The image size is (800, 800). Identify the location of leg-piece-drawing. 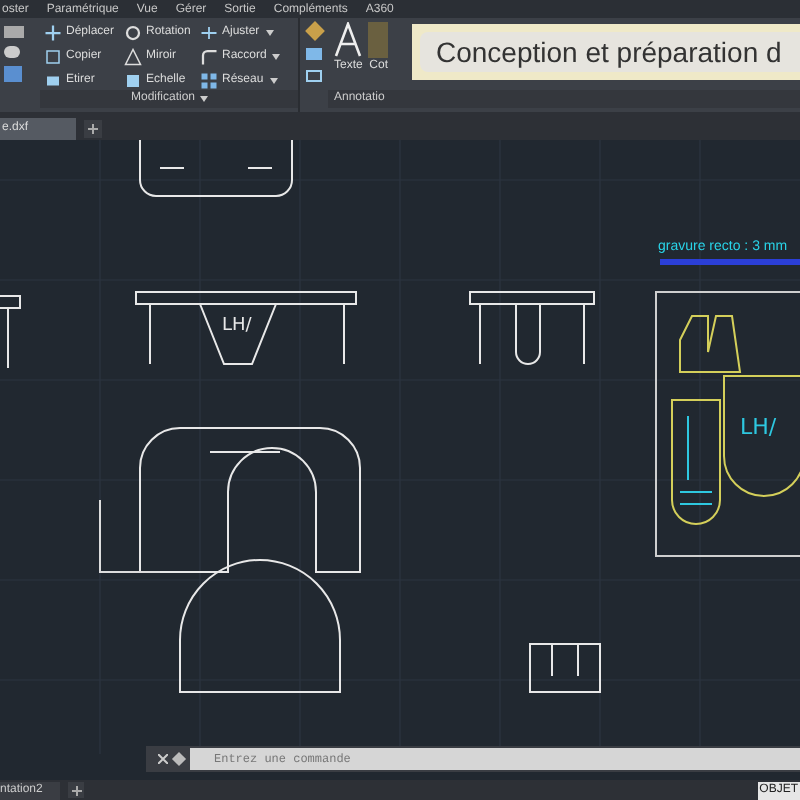
(565, 668).